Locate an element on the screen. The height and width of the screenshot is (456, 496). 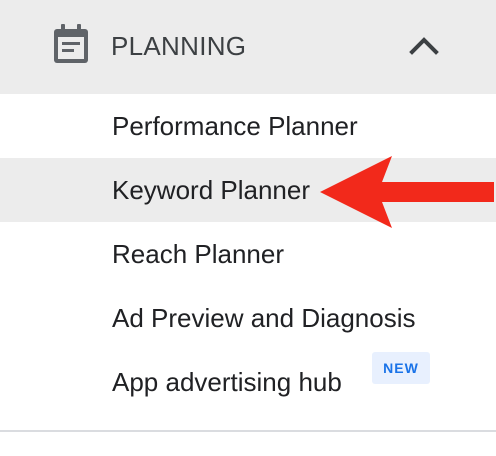
new-badge: NEW is located at coordinates (401, 368).